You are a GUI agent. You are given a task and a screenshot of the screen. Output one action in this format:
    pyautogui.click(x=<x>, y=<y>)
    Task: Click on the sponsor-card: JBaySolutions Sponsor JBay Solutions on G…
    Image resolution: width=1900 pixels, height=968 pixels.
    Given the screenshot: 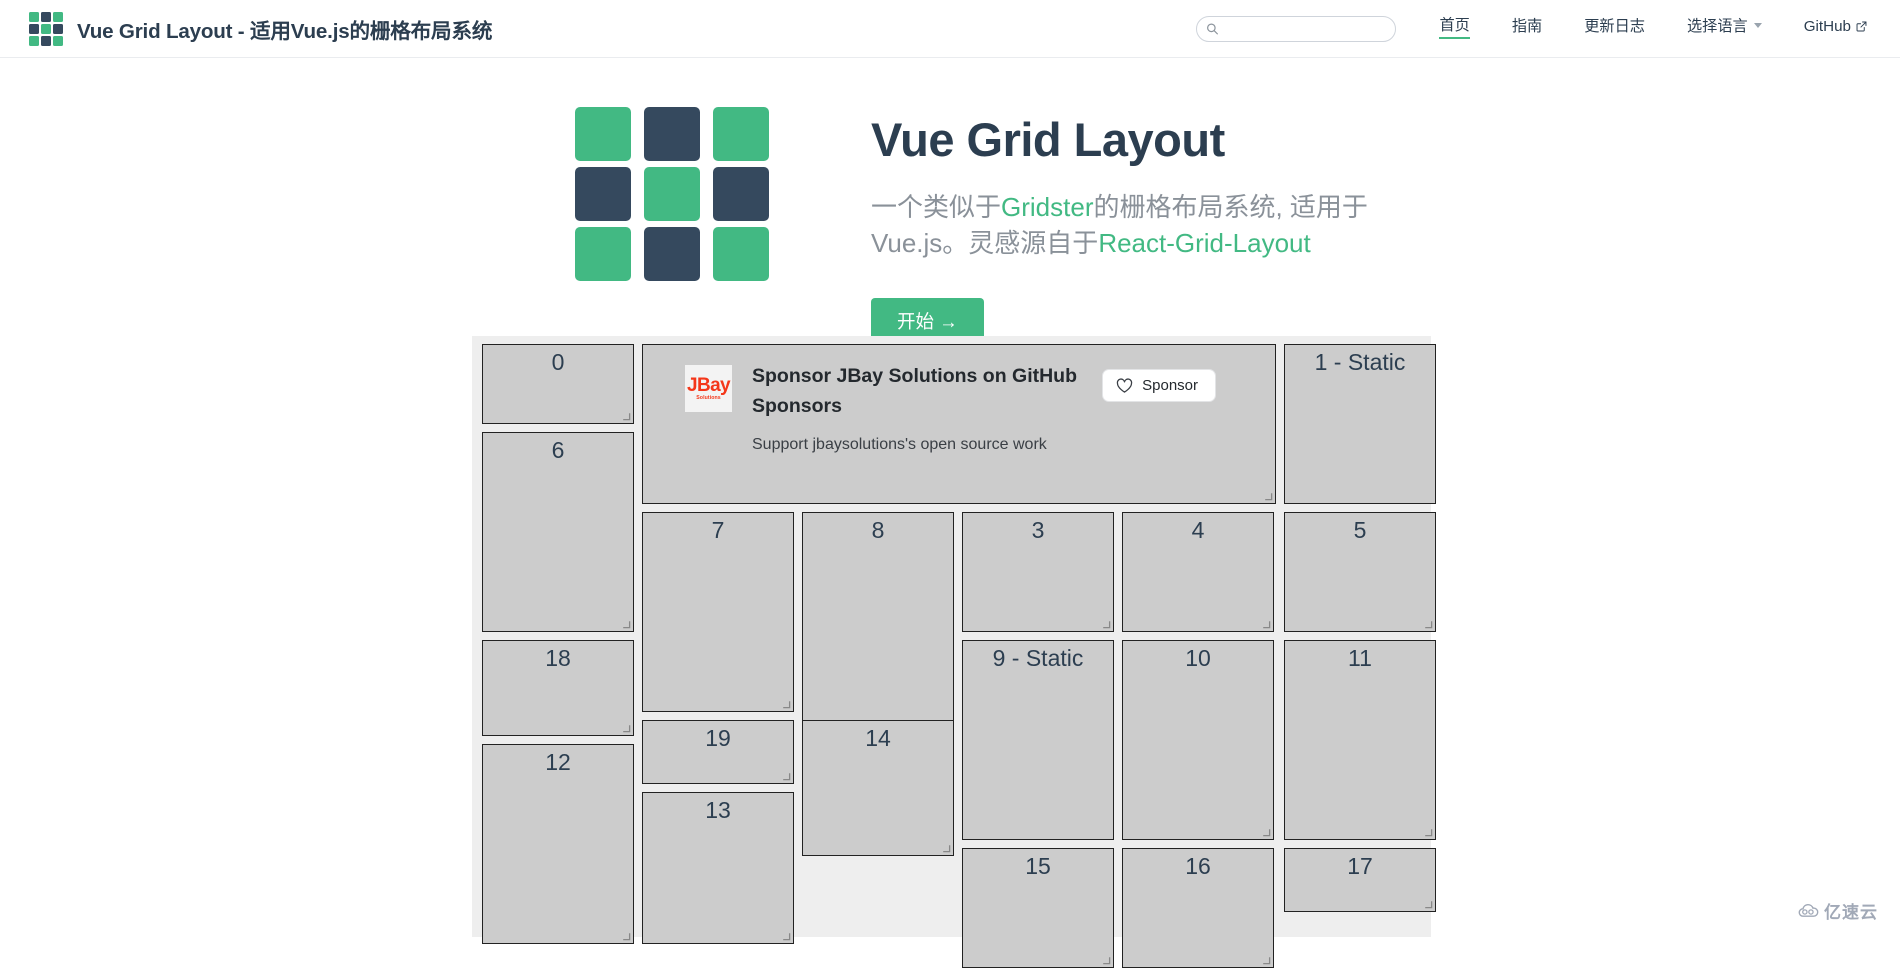 What is the action you would take?
    pyautogui.click(x=959, y=424)
    